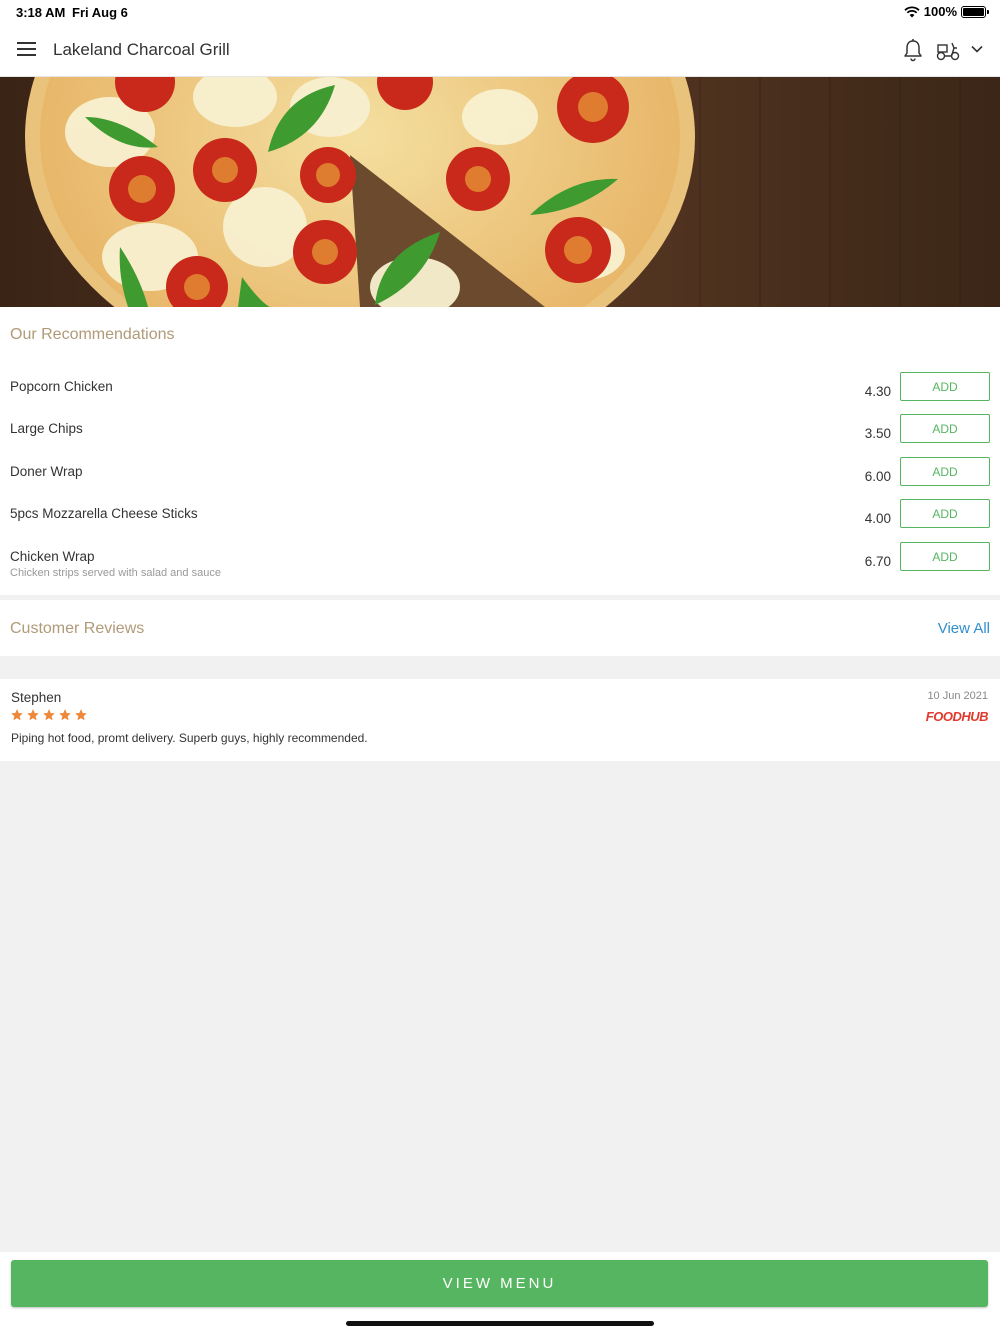 This screenshot has width=1000, height=1334. What do you see at coordinates (877, 518) in the screenshot?
I see `item-price: 4.00` at bounding box center [877, 518].